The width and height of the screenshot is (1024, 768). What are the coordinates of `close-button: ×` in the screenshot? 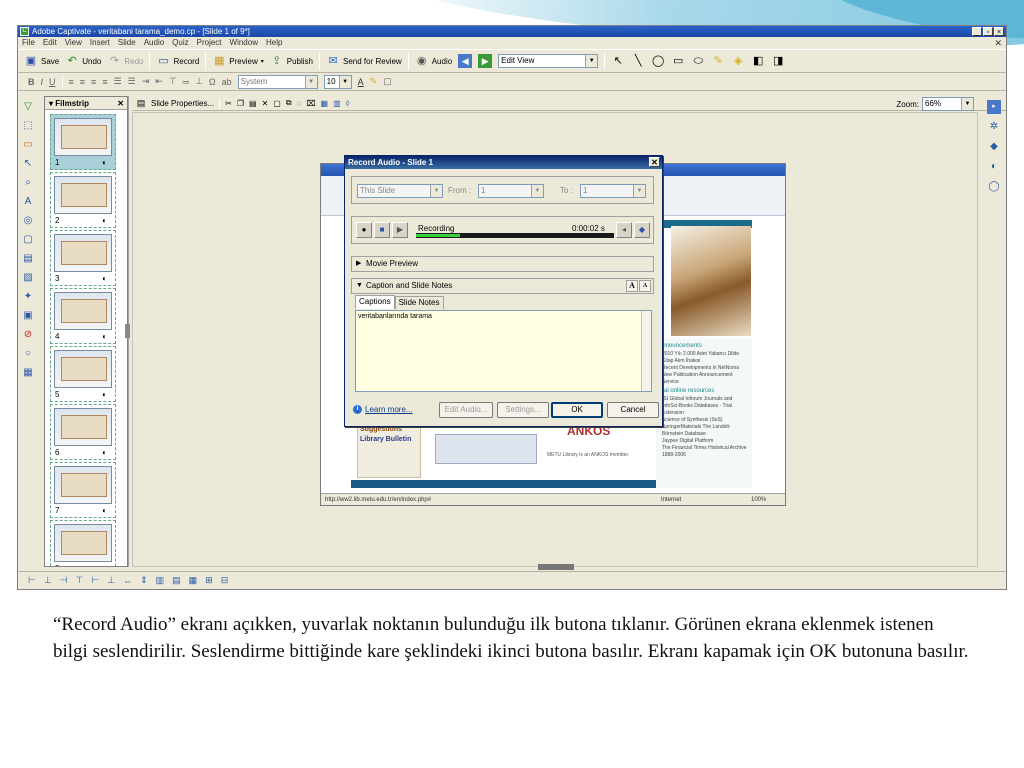 It's located at (999, 31).